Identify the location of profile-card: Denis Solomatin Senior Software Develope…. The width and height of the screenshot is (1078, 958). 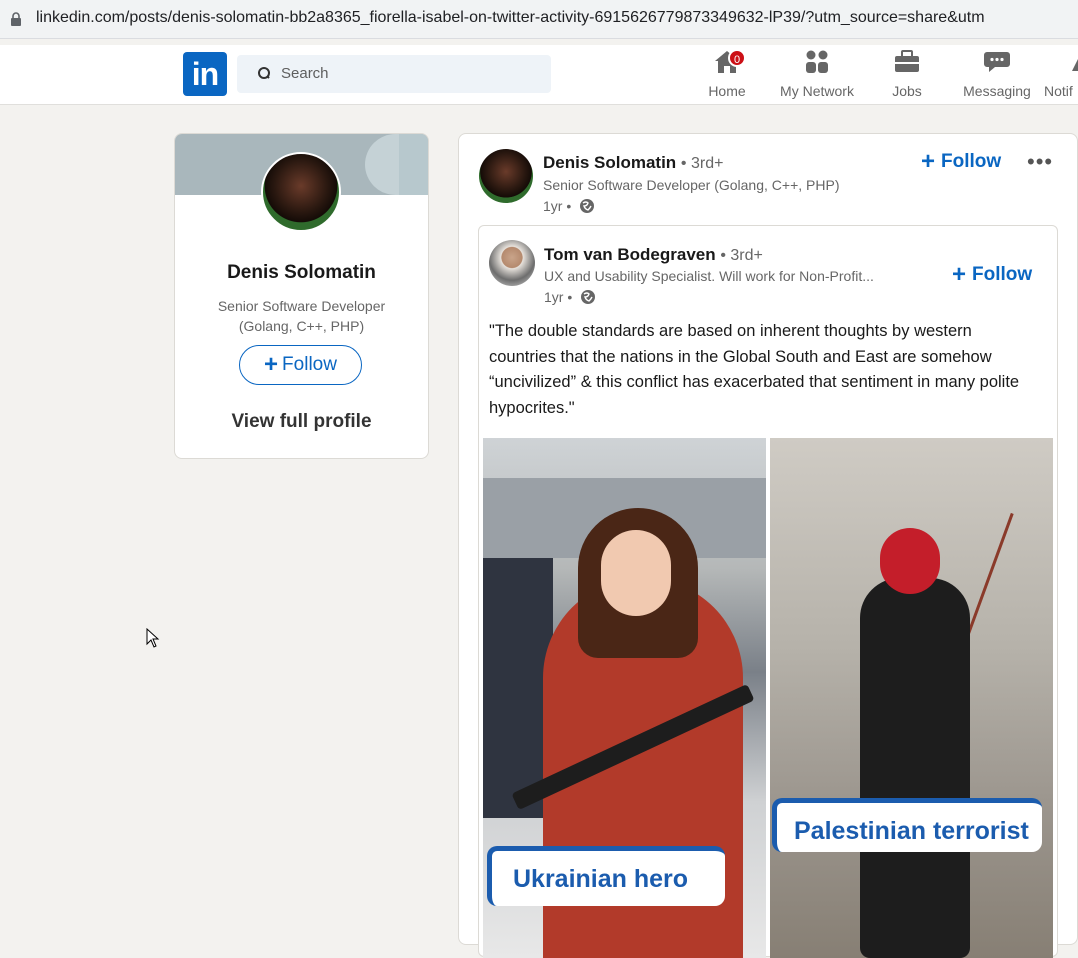
(301, 296).